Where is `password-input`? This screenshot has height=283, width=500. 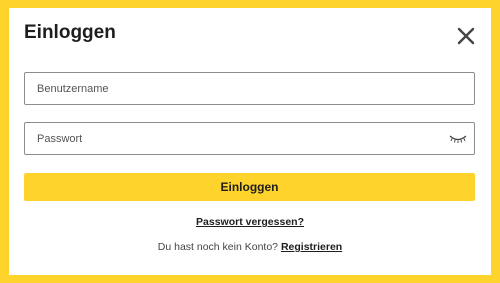
password-input is located at coordinates (249, 138).